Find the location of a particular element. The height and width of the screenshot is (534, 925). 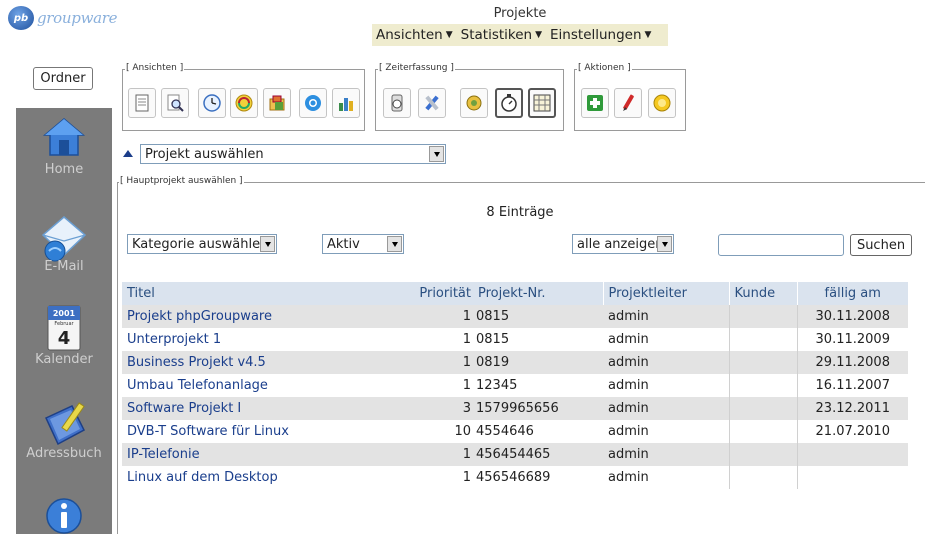

view-chart-button is located at coordinates (346, 103).